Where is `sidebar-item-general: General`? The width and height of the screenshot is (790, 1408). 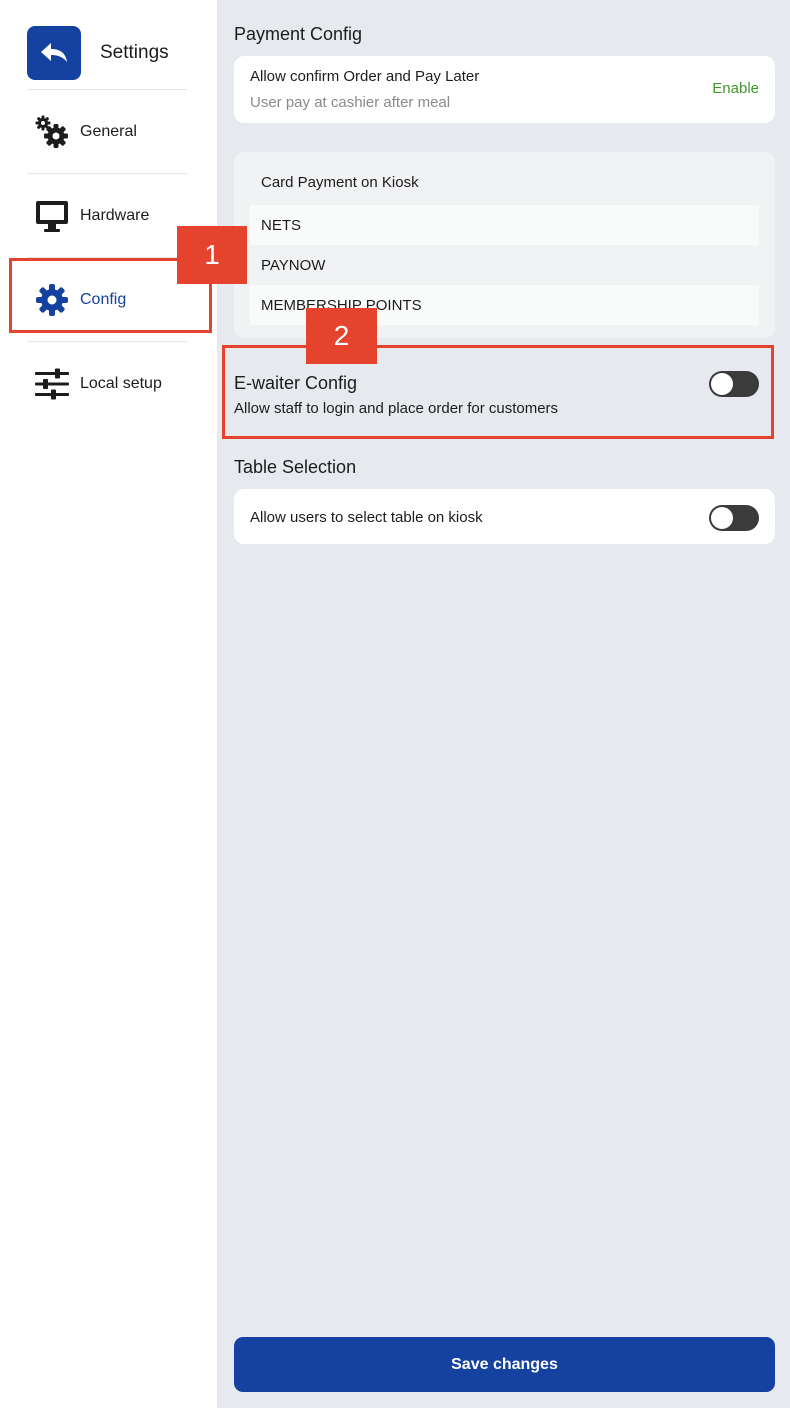
sidebar-item-general: General is located at coordinates (85, 132).